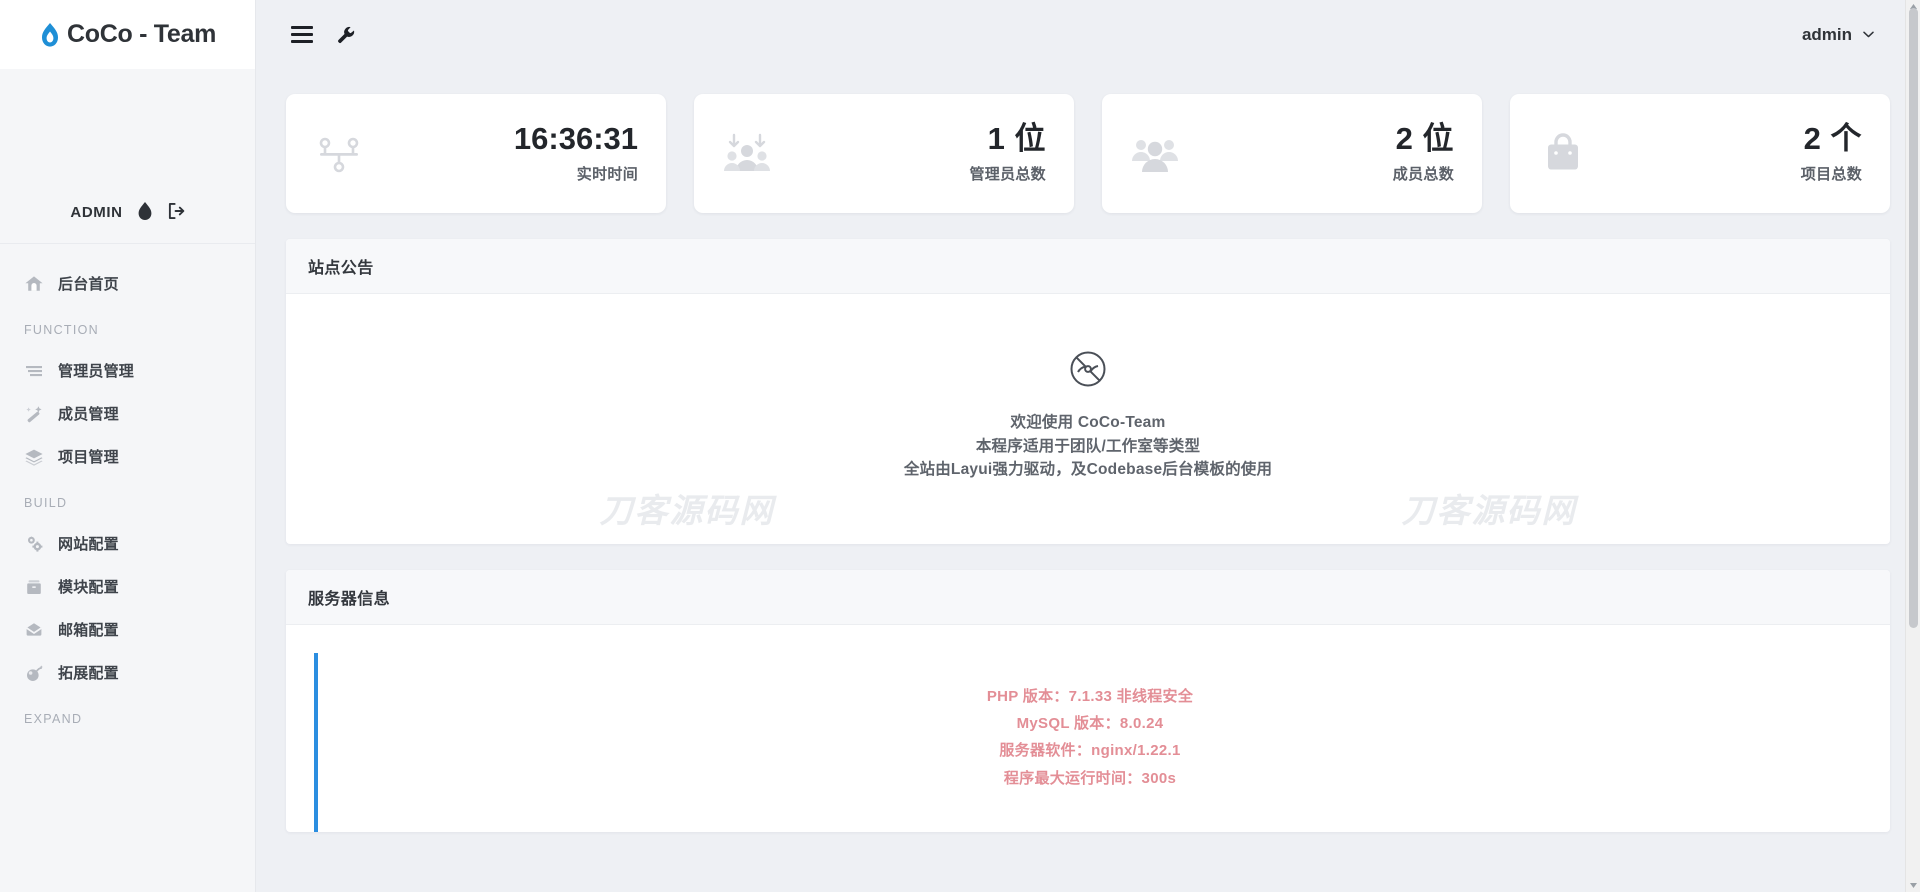  I want to click on users-icon, so click(1155, 155).